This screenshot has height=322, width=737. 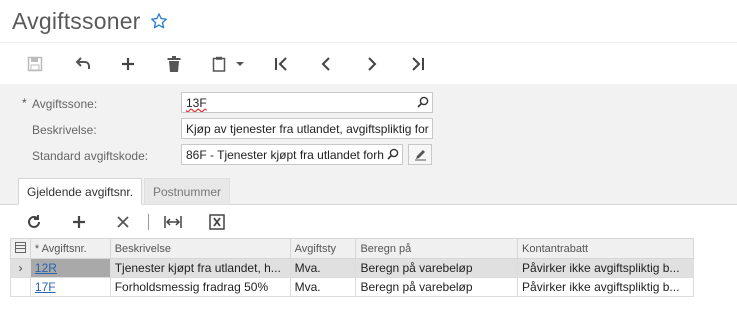 I want to click on column-header-description: Beskrivelse, so click(x=200, y=248).